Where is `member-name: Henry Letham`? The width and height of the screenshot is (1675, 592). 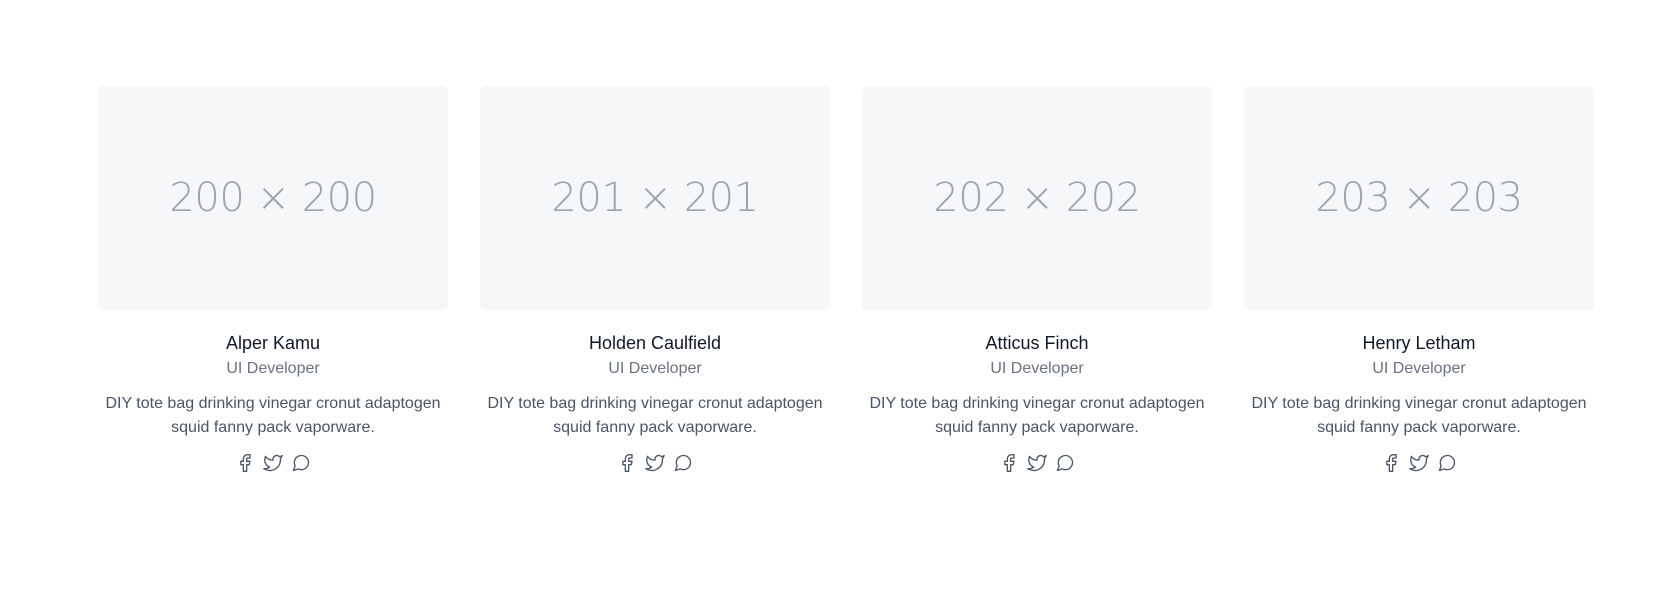
member-name: Henry Letham is located at coordinates (1419, 343).